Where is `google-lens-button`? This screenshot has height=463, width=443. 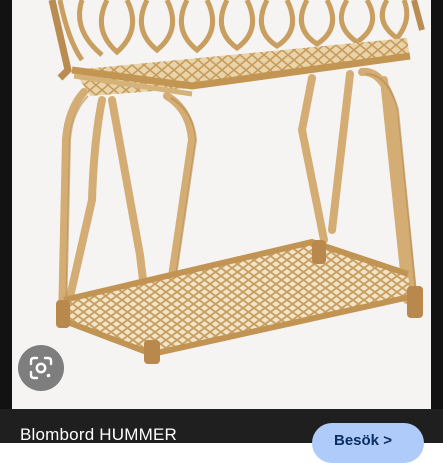 google-lens-button is located at coordinates (41, 368).